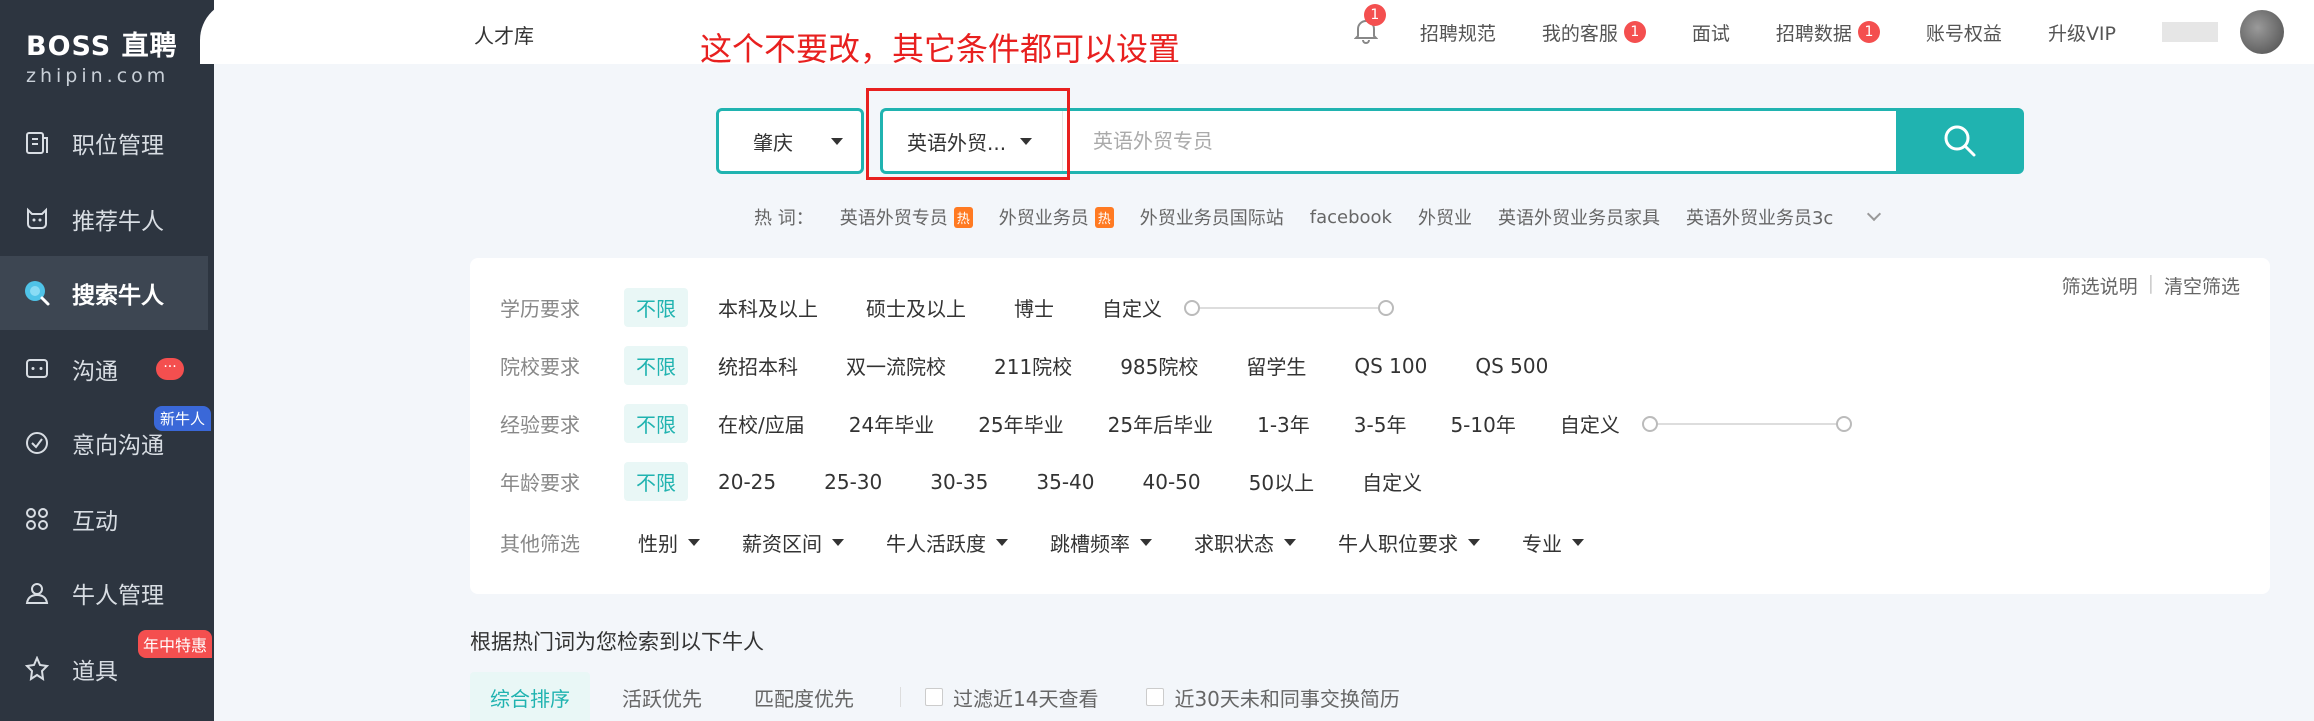 The width and height of the screenshot is (2314, 721). What do you see at coordinates (540, 483) in the screenshot?
I see `filter-label: 年龄要求` at bounding box center [540, 483].